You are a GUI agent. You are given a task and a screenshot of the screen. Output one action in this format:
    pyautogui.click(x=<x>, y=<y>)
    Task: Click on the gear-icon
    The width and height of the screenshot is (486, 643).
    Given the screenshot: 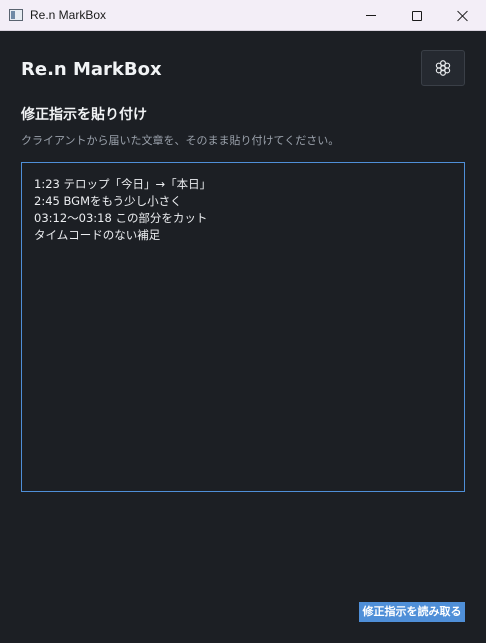 What is the action you would take?
    pyautogui.click(x=443, y=68)
    